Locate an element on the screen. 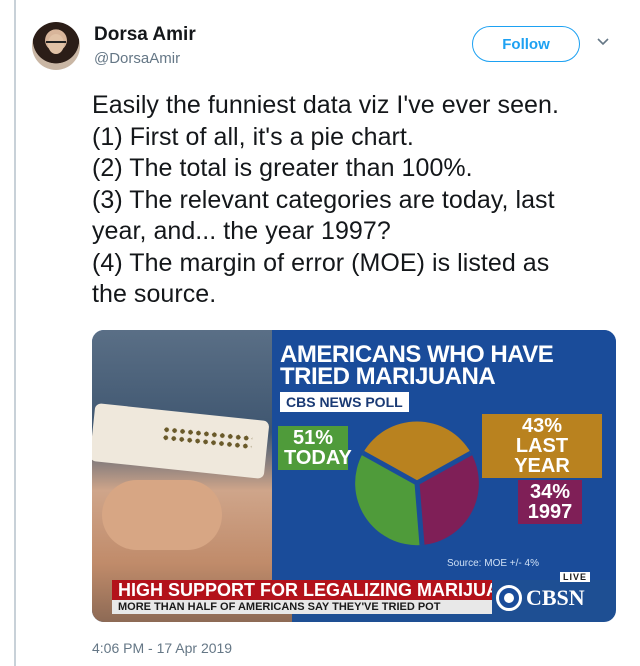 The image size is (640, 666). thread-rule is located at coordinates (15, 333).